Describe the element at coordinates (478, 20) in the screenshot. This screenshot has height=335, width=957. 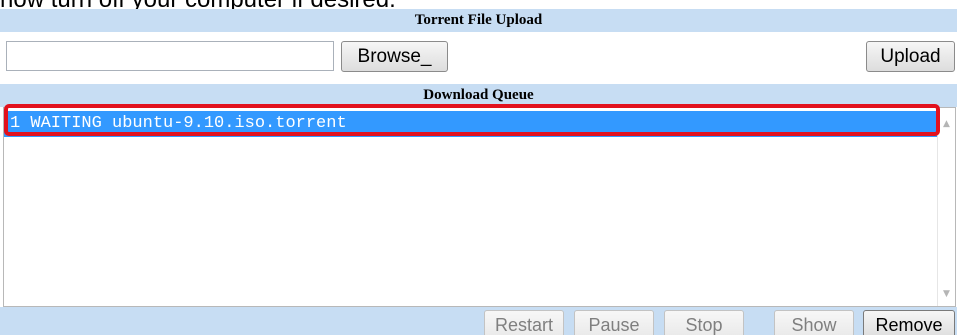
I see `torrent-upload-header: Torrent File Upload` at that location.